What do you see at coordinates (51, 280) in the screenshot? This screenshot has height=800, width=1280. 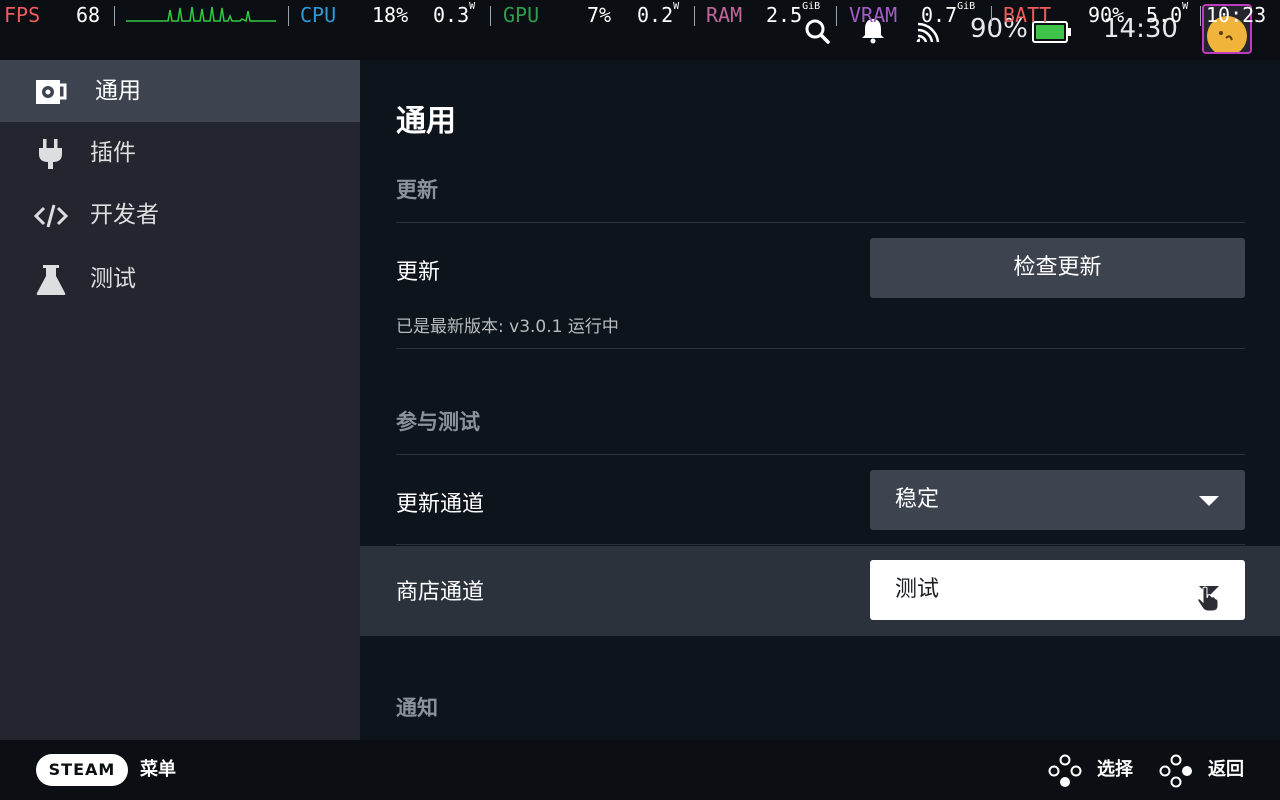 I see `flask-icon` at bounding box center [51, 280].